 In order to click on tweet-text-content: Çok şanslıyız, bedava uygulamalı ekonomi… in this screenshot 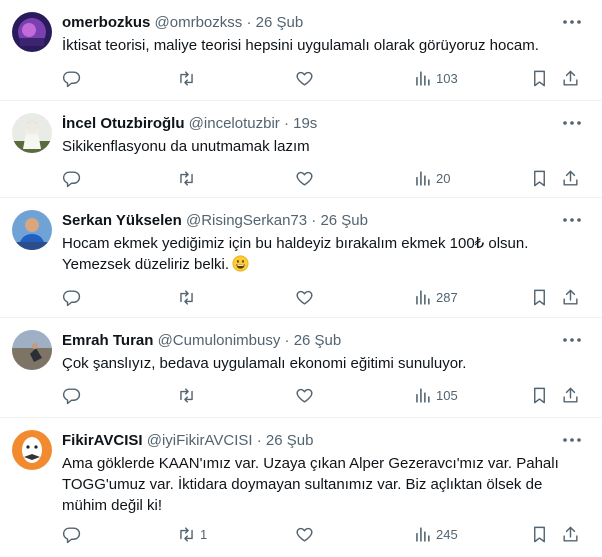, I will do `click(264, 363)`.